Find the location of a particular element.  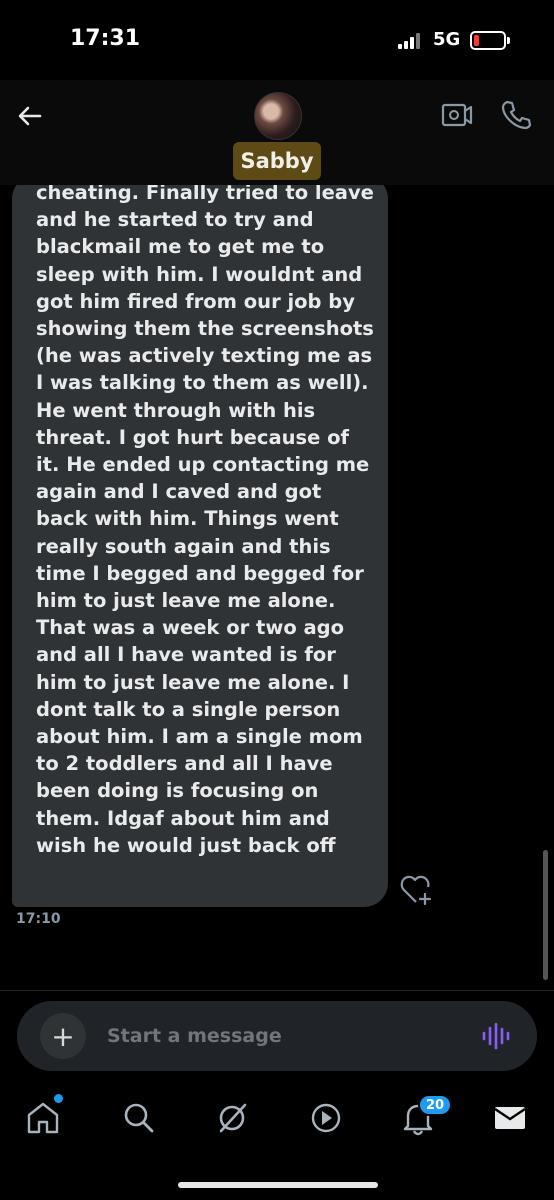

message-input is located at coordinates (277, 1036).